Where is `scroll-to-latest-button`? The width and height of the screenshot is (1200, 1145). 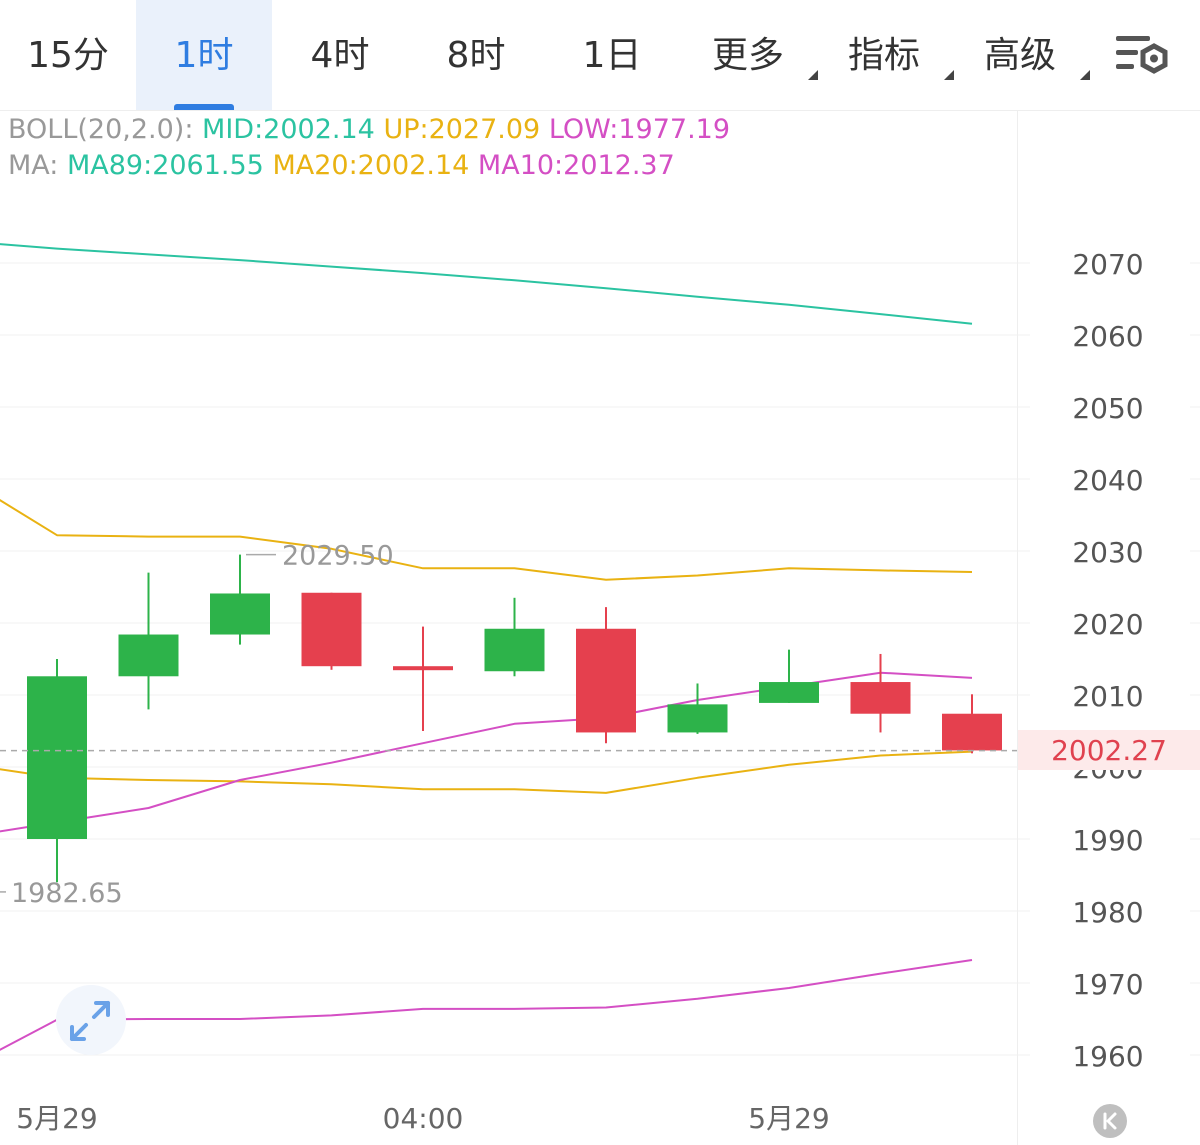 scroll-to-latest-button is located at coordinates (1110, 1121).